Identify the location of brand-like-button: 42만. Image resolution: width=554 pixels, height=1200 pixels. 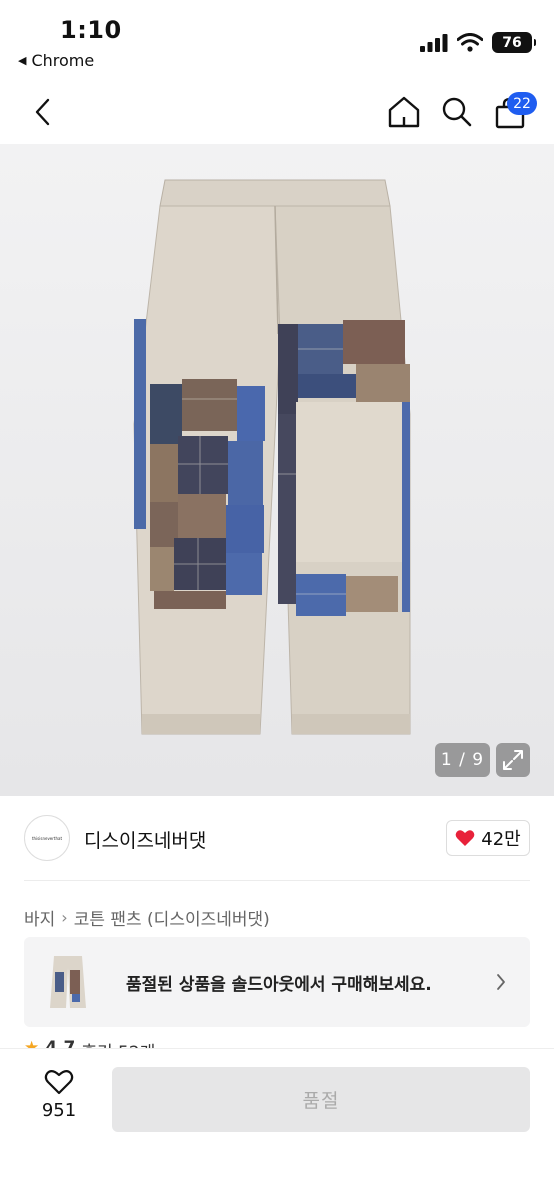
(488, 838).